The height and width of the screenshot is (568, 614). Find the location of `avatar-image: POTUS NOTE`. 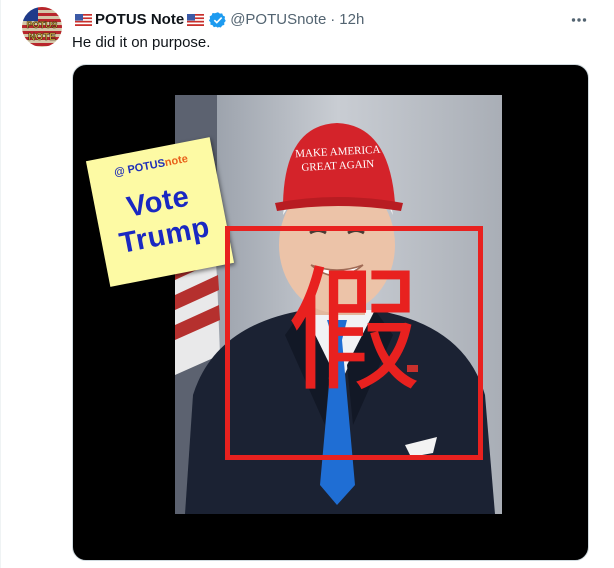

avatar-image: POTUS NOTE is located at coordinates (42, 27).